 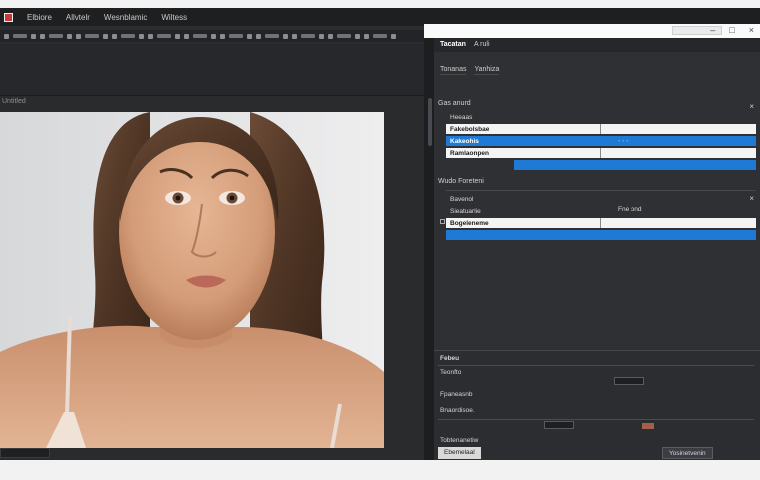 What do you see at coordinates (8, 17) in the screenshot?
I see `app-logo-icon` at bounding box center [8, 17].